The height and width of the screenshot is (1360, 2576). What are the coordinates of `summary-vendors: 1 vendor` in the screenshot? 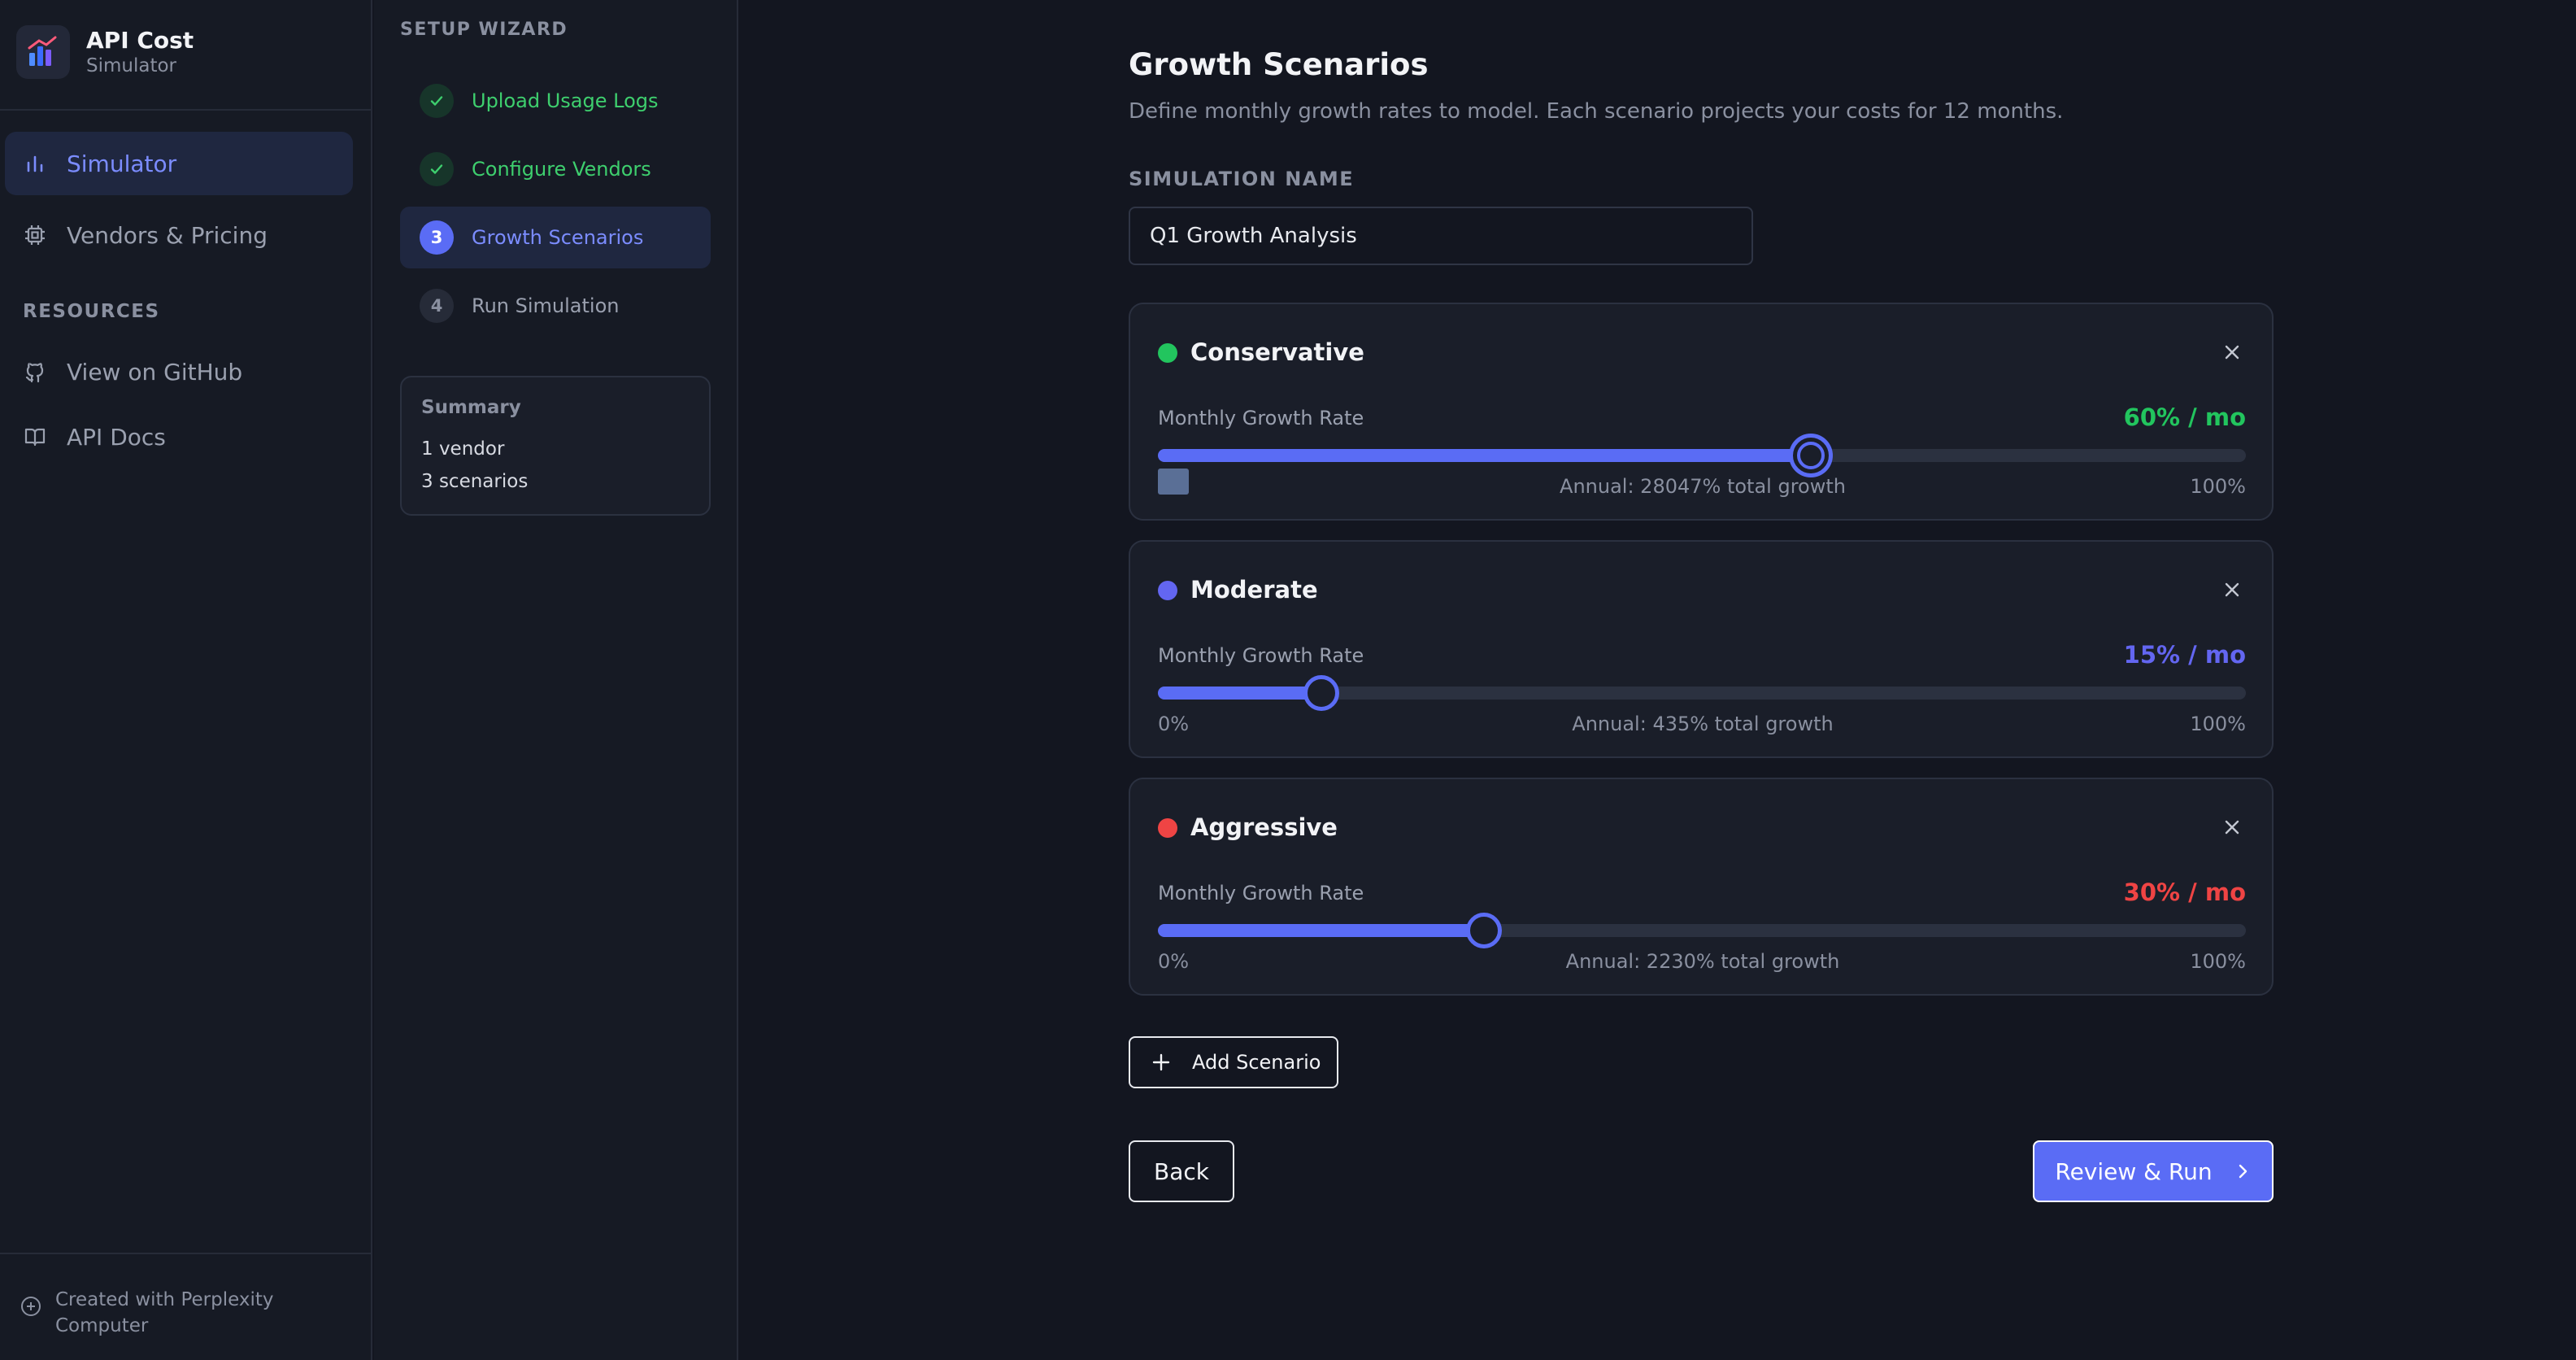 It's located at (463, 449).